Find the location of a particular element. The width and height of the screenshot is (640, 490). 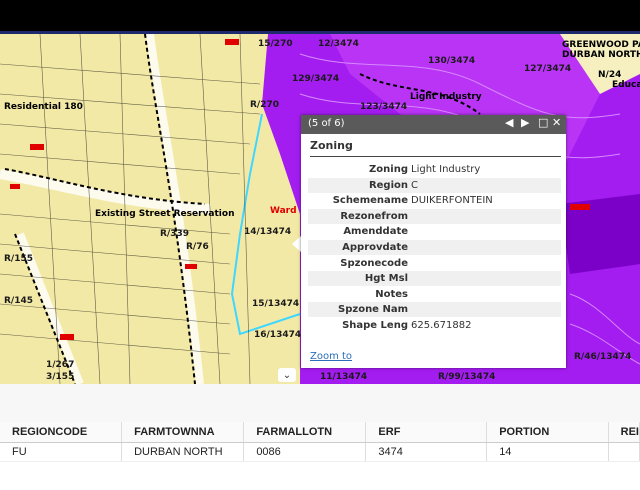

attribute-row: Zoning Light Industry is located at coordinates (434, 169).